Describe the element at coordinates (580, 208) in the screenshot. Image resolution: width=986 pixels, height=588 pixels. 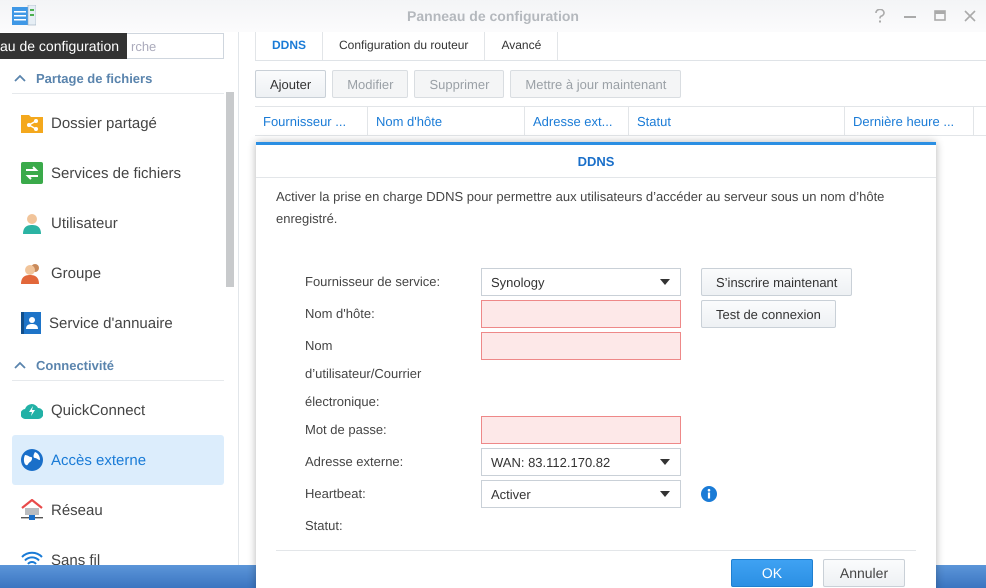
I see `description-text: Activer la prise en charge DDNS pour permettre aux utilisateurs d’accéder au serveur sous un nom d’hôte enregistré.` at that location.